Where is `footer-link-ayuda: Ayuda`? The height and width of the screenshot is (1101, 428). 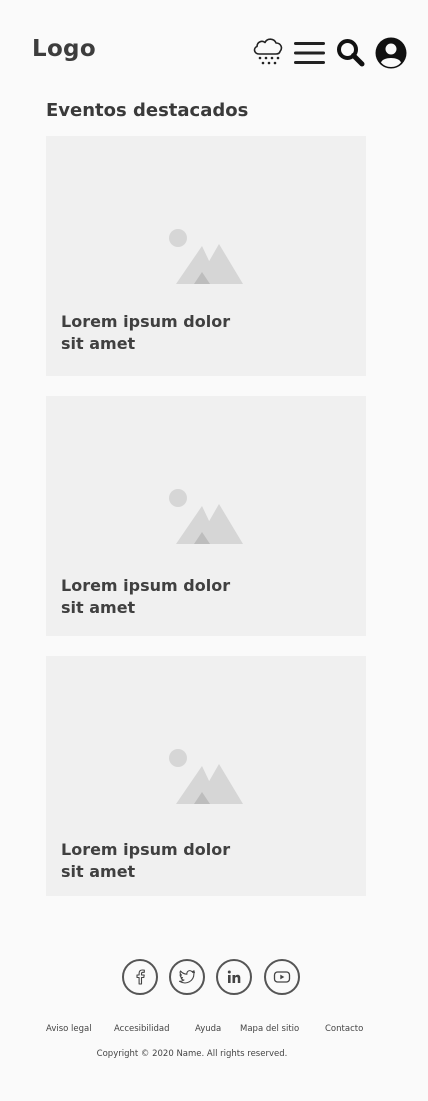 footer-link-ayuda: Ayuda is located at coordinates (208, 1029).